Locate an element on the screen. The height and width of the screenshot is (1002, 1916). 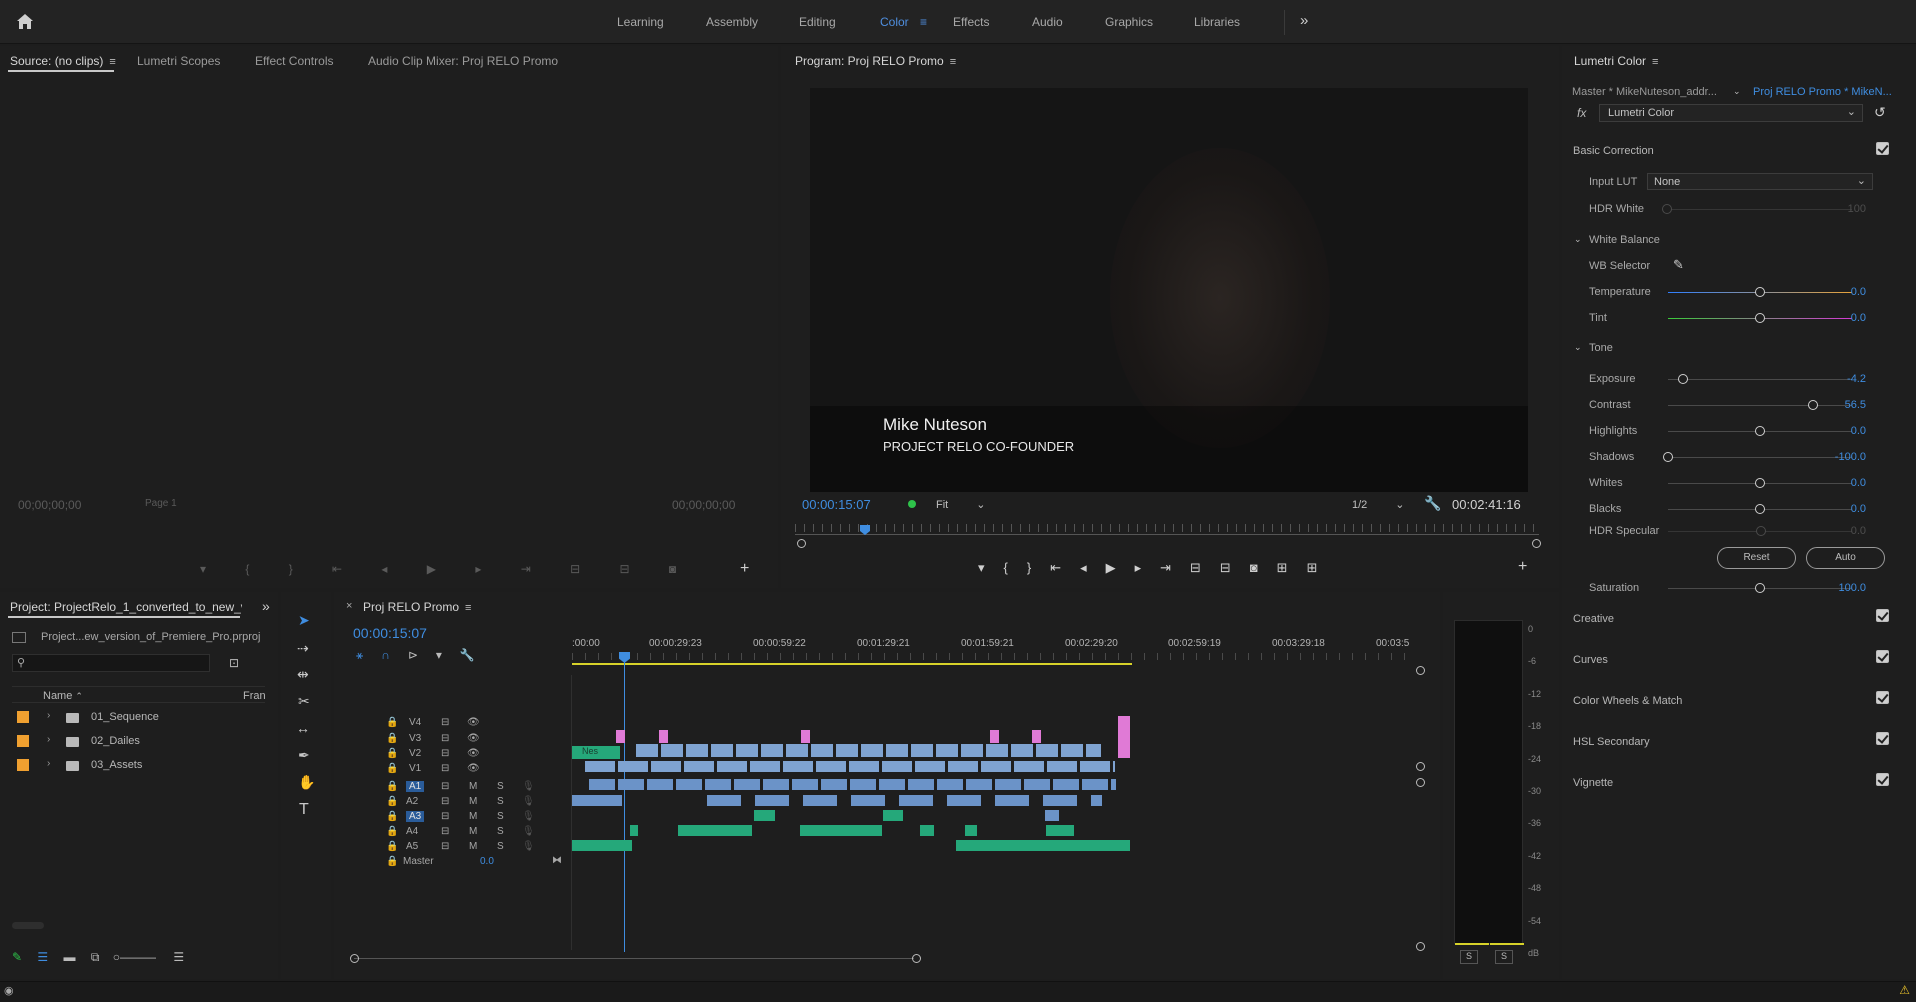
project-footer-tools: ✎ ☰ ▬ ⧉ ○——— ☰ is located at coordinates (98, 957).